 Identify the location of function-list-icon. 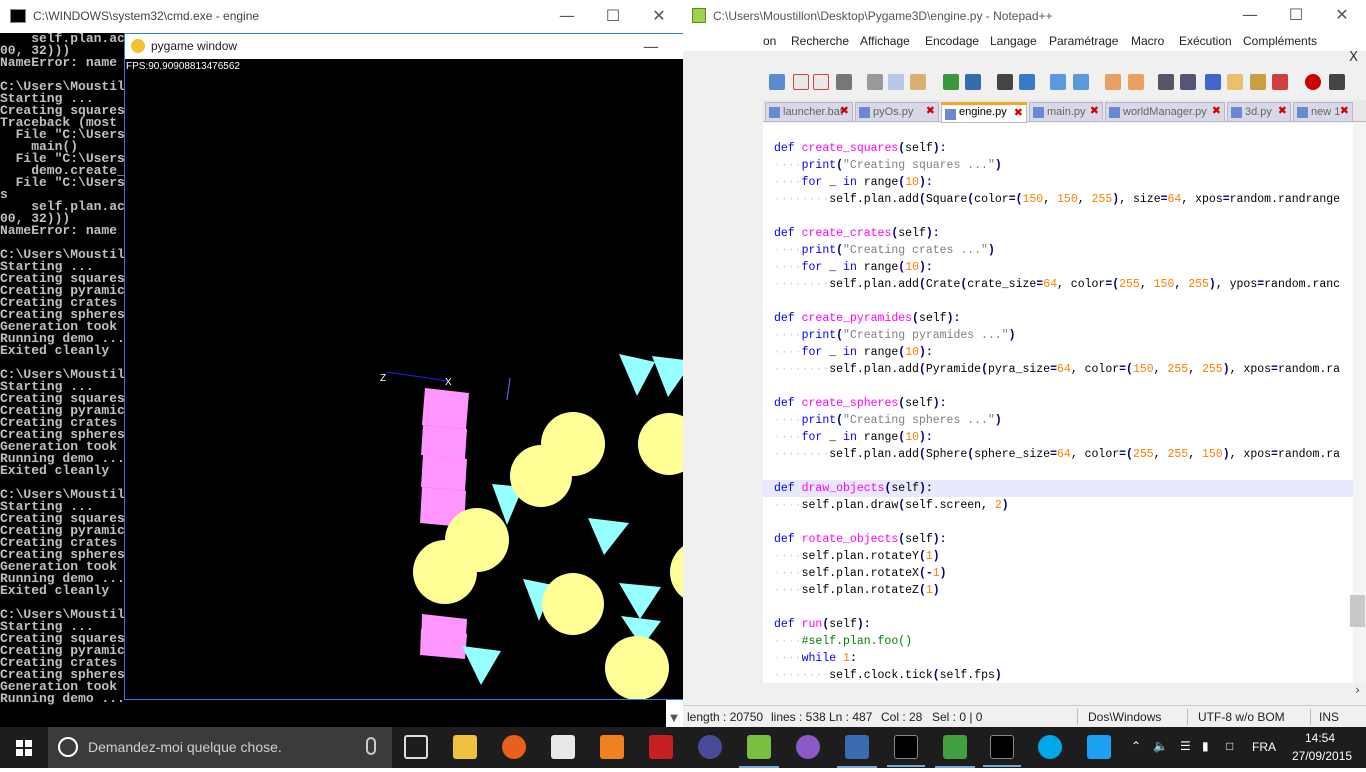
(1258, 82).